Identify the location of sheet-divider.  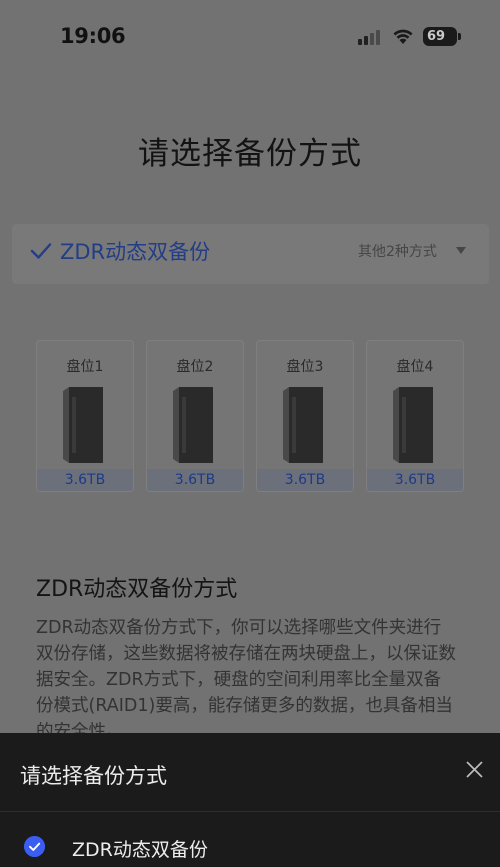
(250, 811).